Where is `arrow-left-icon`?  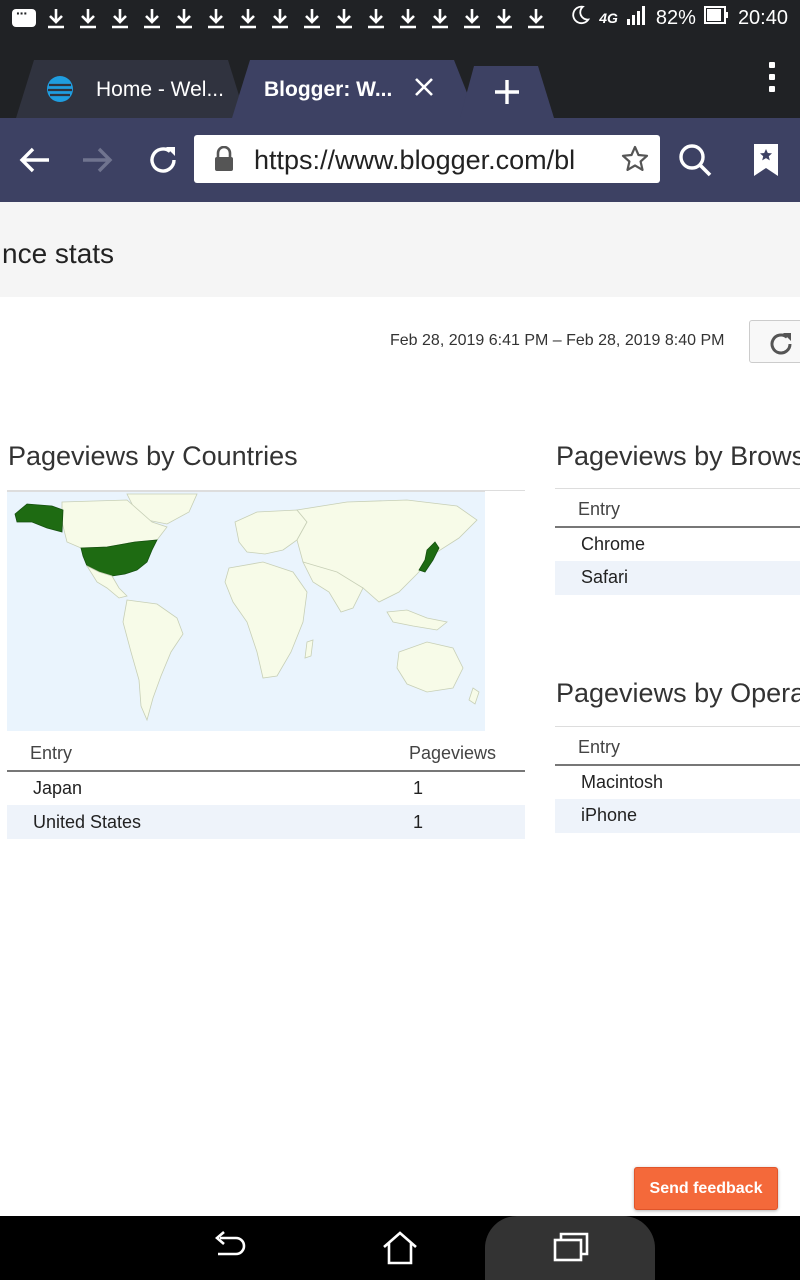 arrow-left-icon is located at coordinates (34, 160).